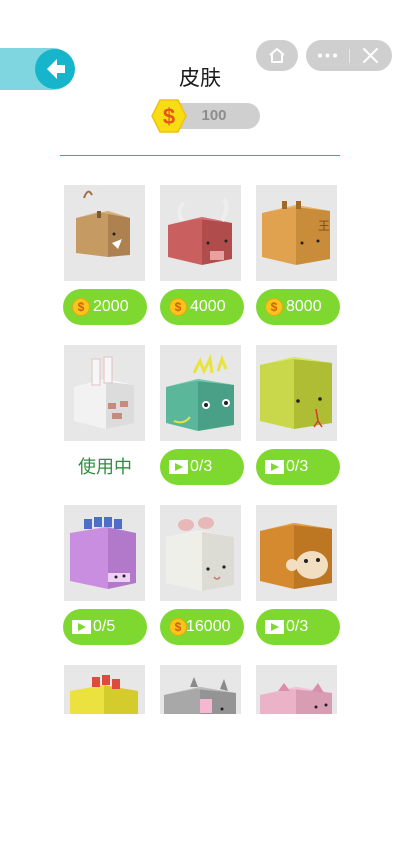 The width and height of the screenshot is (400, 867). Describe the element at coordinates (324, 226) in the screenshot. I see `svg-text: 王` at that location.